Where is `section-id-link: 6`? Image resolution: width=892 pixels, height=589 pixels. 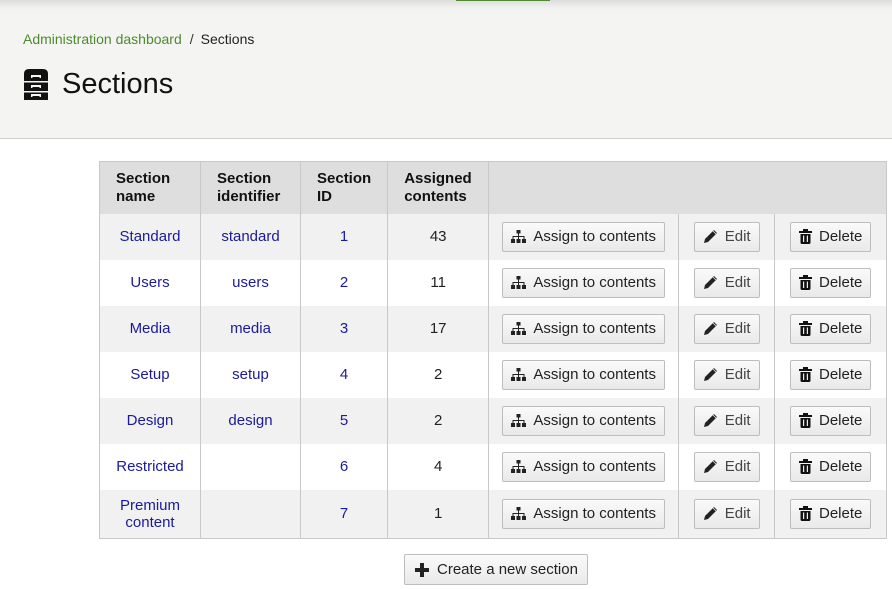
section-id-link: 6 is located at coordinates (344, 466).